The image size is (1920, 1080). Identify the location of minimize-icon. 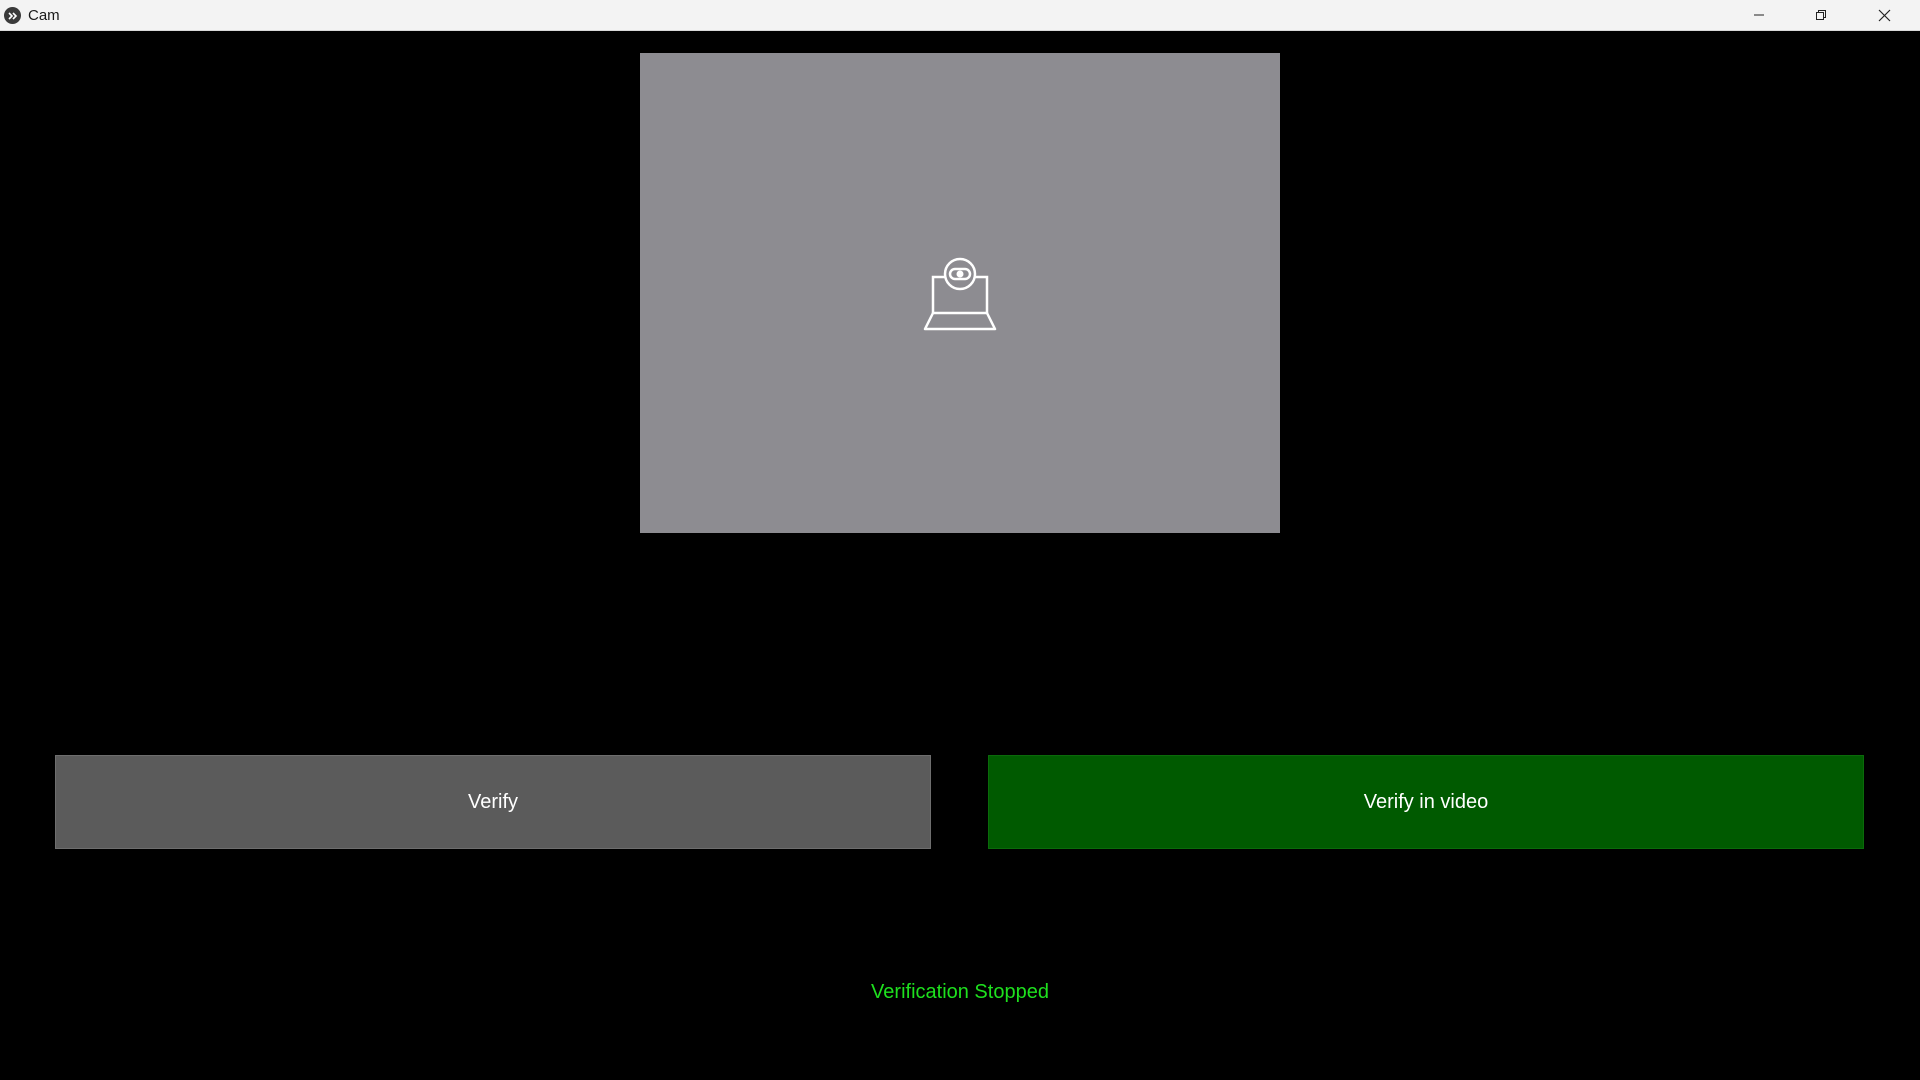
(1759, 15).